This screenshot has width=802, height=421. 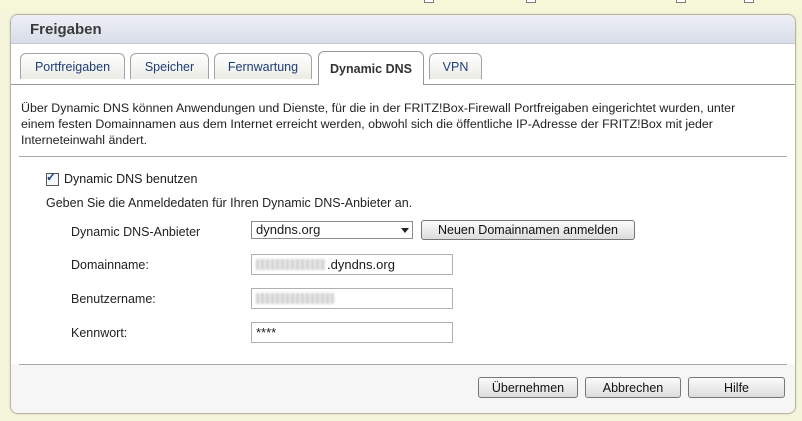 I want to click on password-field: ****, so click(x=352, y=332).